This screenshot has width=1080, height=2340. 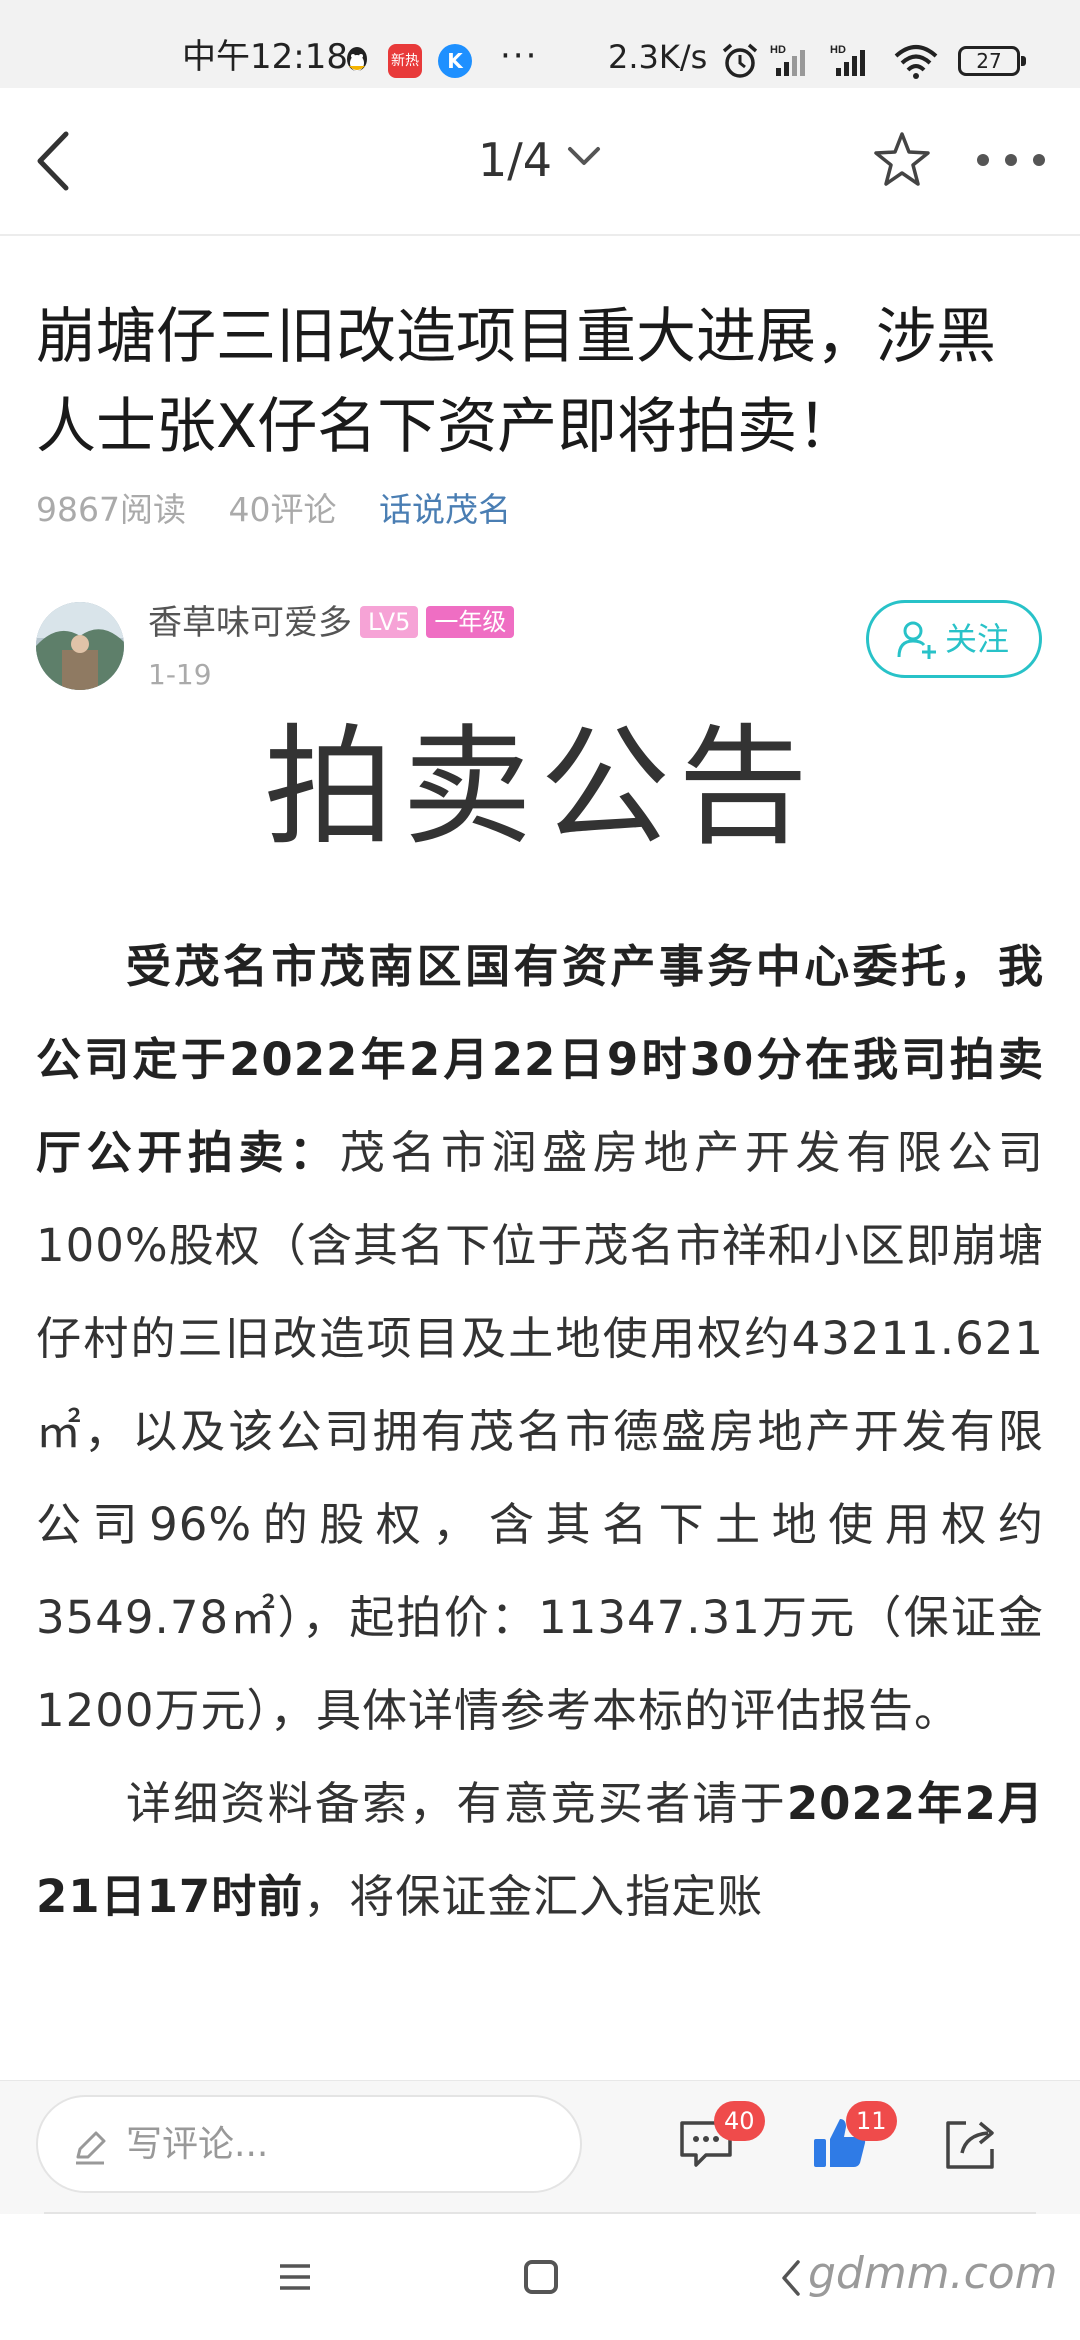 I want to click on comment-count: 40评论, so click(x=282, y=509).